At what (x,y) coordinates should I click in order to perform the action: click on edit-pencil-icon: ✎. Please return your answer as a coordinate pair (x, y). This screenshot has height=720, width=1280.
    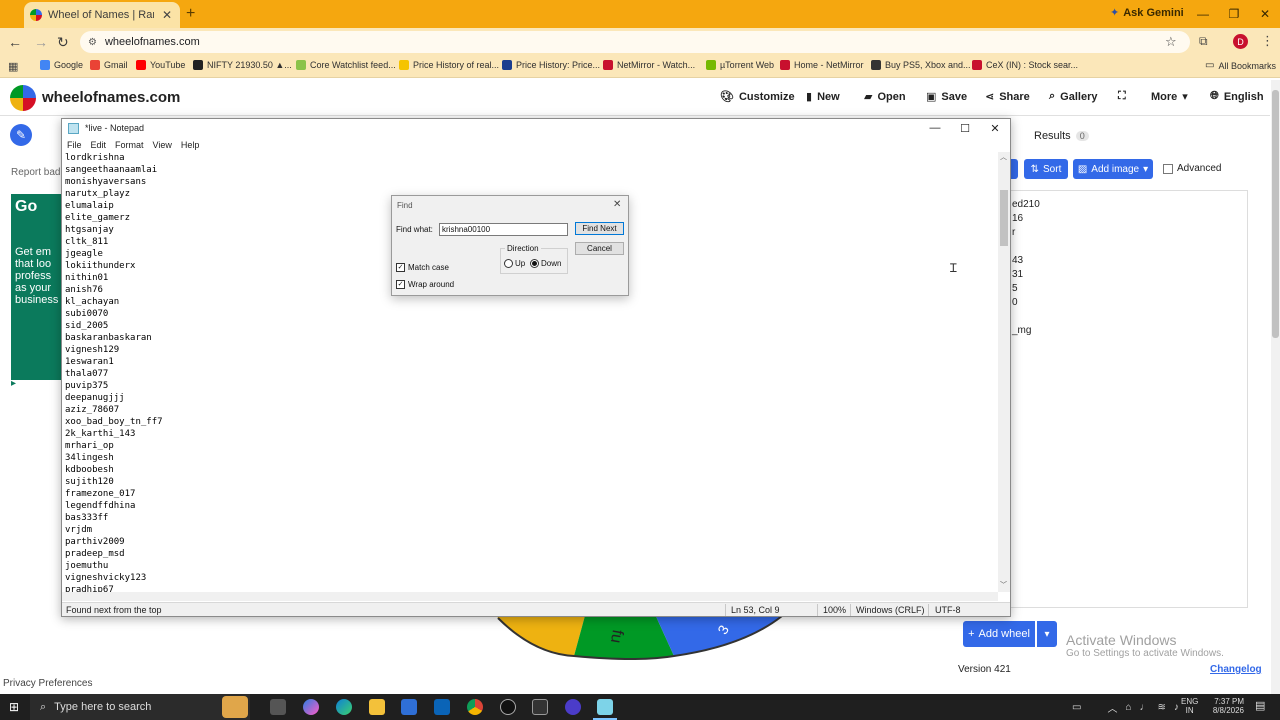
    Looking at the image, I should click on (21, 135).